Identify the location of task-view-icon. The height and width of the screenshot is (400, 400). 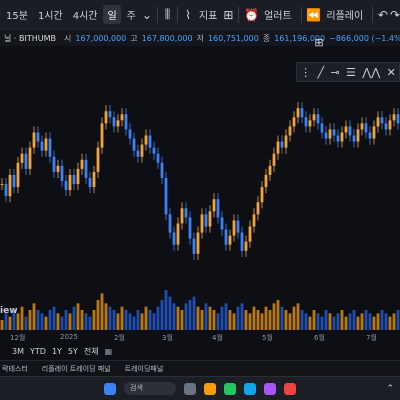
(190, 388).